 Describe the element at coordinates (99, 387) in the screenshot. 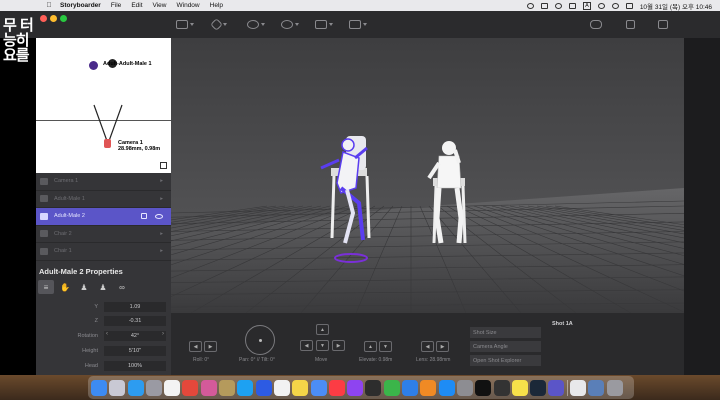

I see `finder-icon` at that location.